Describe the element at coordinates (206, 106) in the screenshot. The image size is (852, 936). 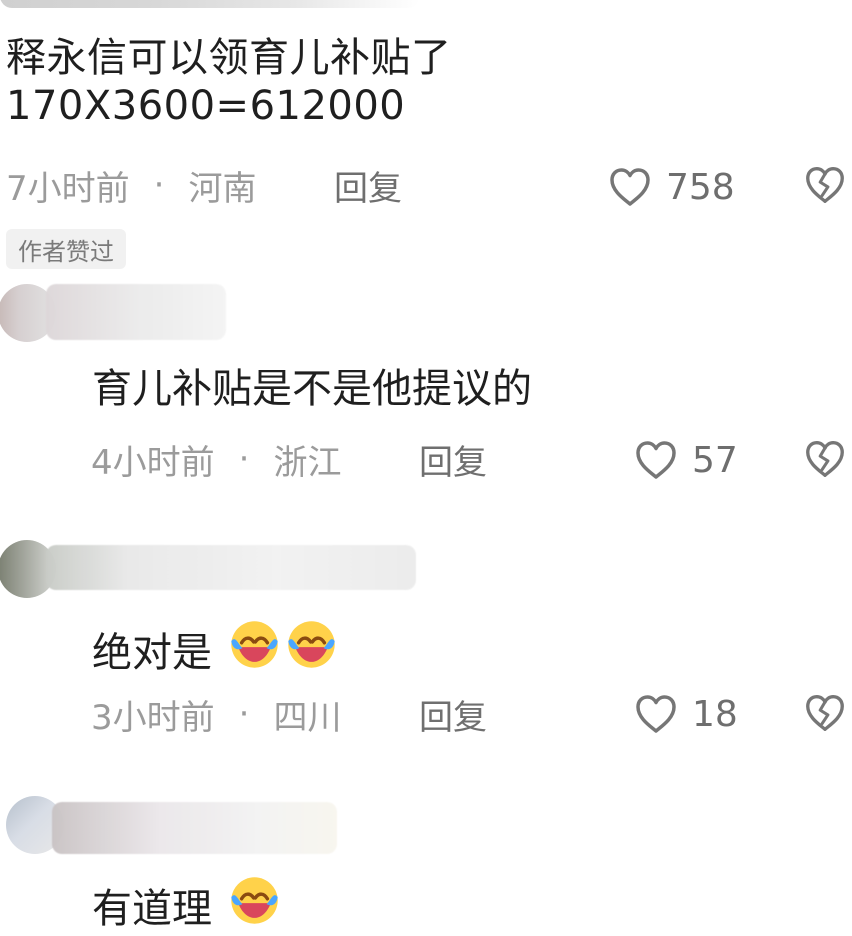
I see `top-comment-line-2: 170X3600=612000` at that location.